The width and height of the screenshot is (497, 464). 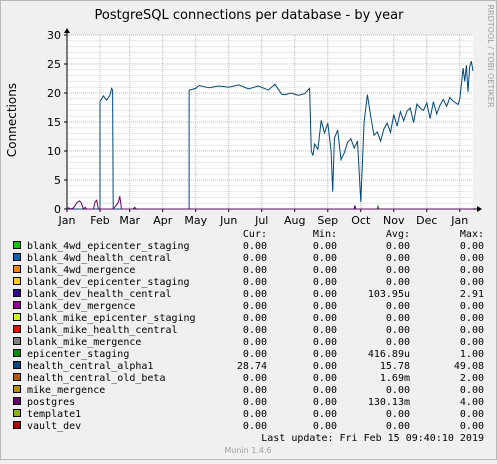 What do you see at coordinates (54, 151) in the screenshot?
I see `y-tick-label: 10` at bounding box center [54, 151].